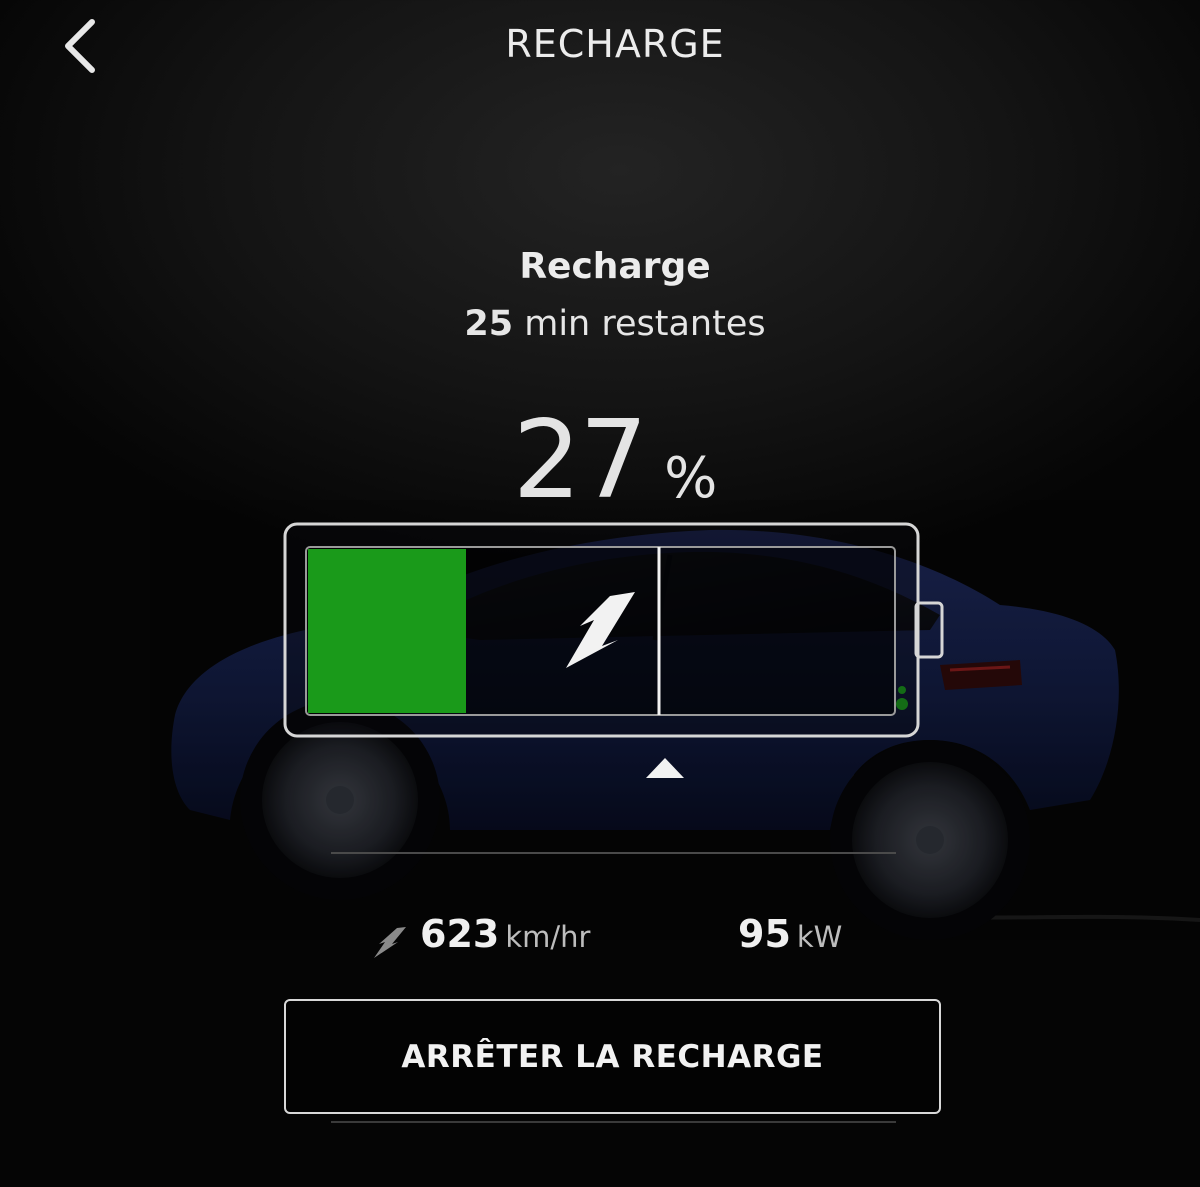 The height and width of the screenshot is (1187, 1200). I want to click on charge-rate-value: 623, so click(460, 934).